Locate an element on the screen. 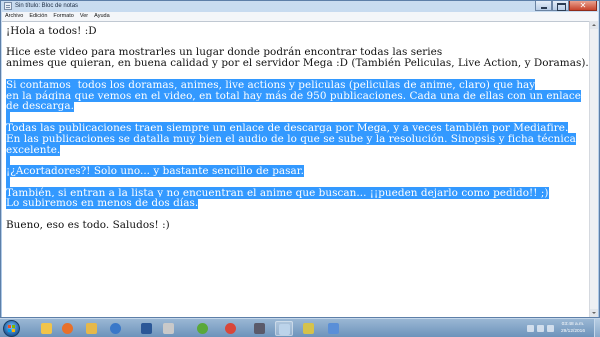 Image resolution: width=600 pixels, height=337 pixels. chrome-icon is located at coordinates (230, 328).